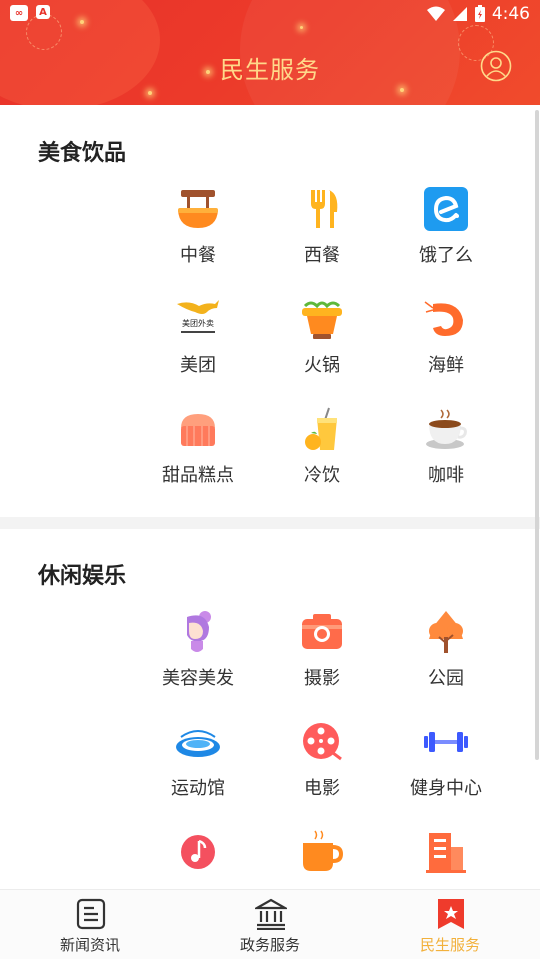 Image resolution: width=540 pixels, height=959 pixels. I want to click on grid-item-label: 美团, so click(198, 365).